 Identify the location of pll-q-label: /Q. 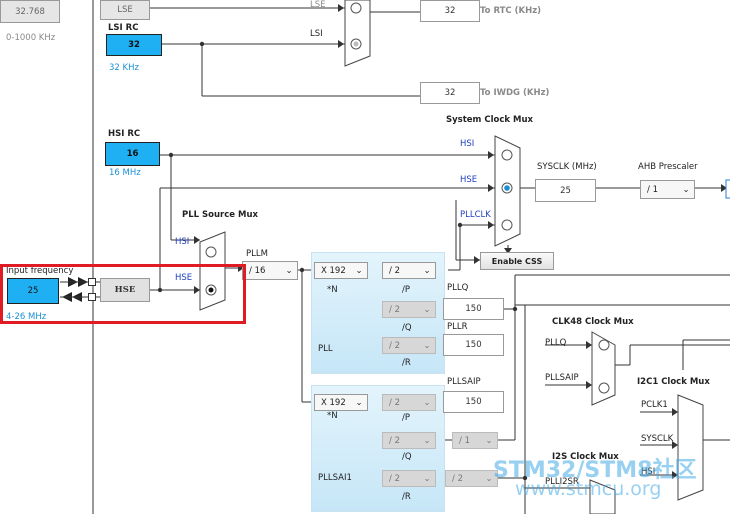
(407, 328).